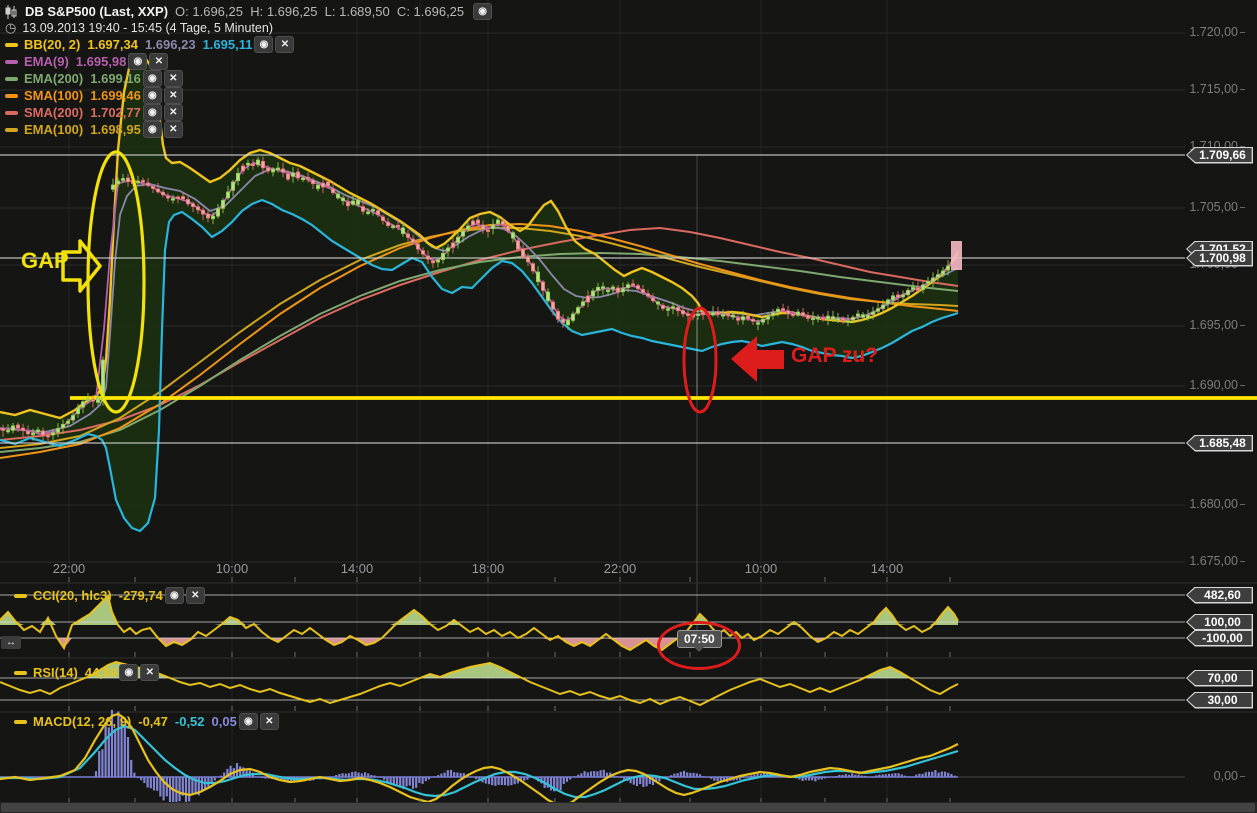  Describe the element at coordinates (112, 44) in the screenshot. I see `legend-value-bb-0: 1.697,34` at that location.